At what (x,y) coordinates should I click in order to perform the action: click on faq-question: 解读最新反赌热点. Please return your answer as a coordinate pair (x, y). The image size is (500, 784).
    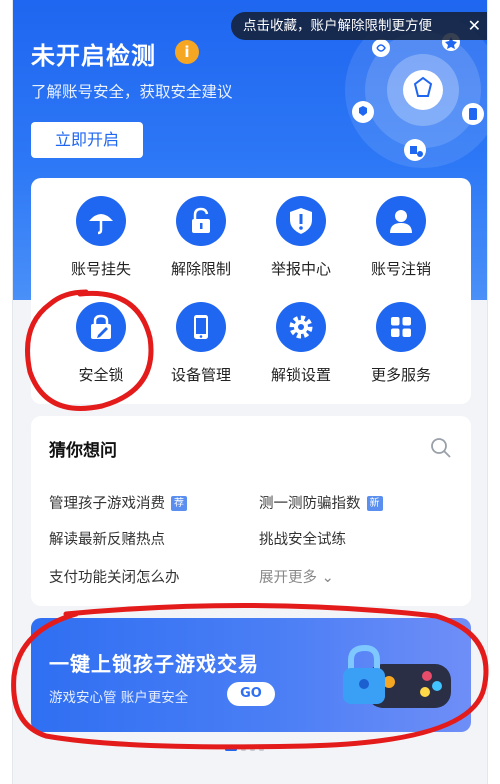
    Looking at the image, I should click on (107, 538).